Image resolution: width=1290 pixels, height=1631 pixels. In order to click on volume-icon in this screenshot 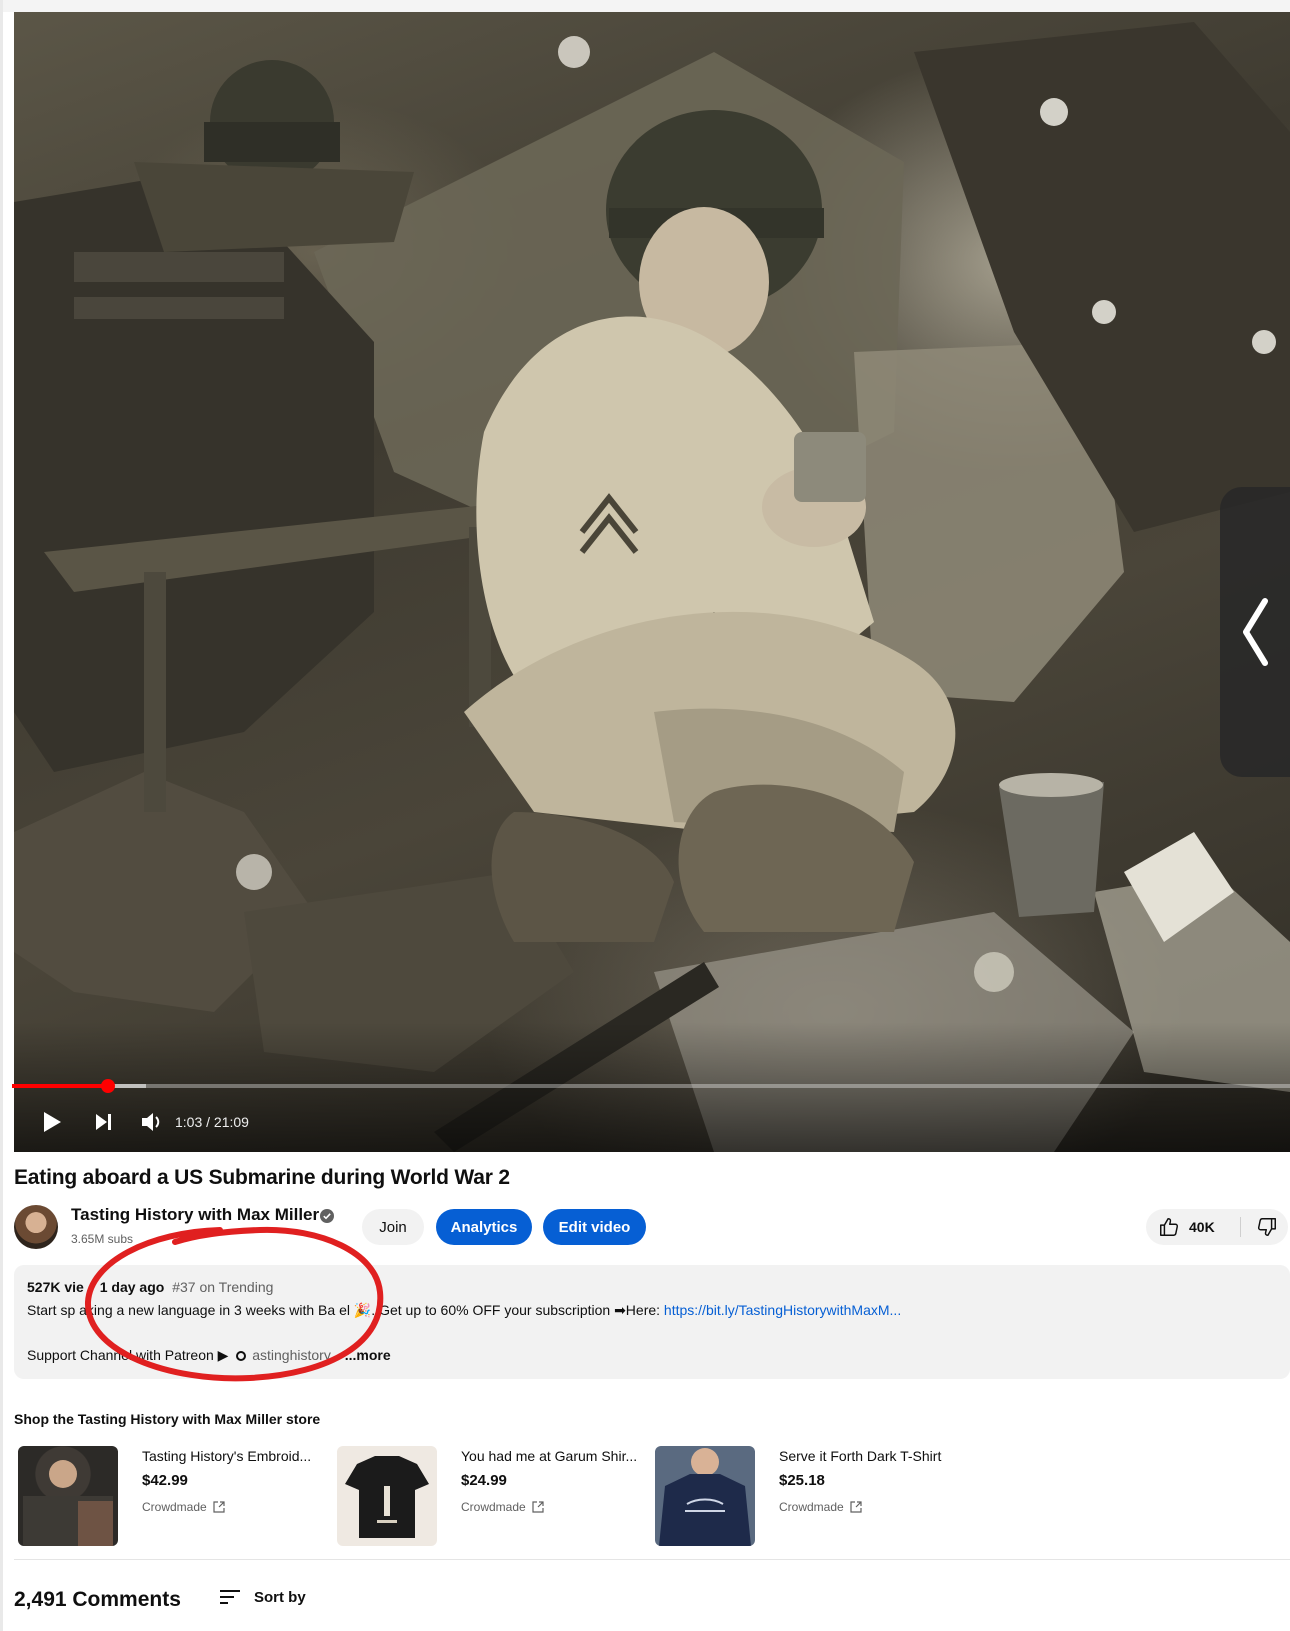, I will do `click(151, 1122)`.